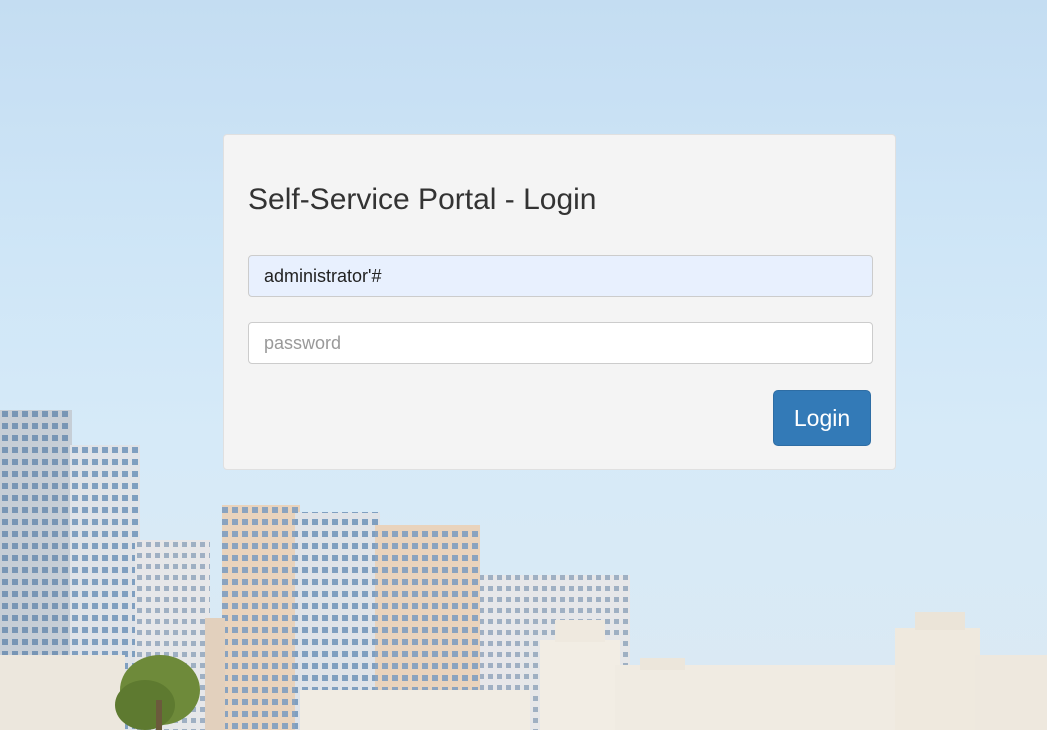  I want to click on login-title: Self-Service Portal - Login, so click(422, 199).